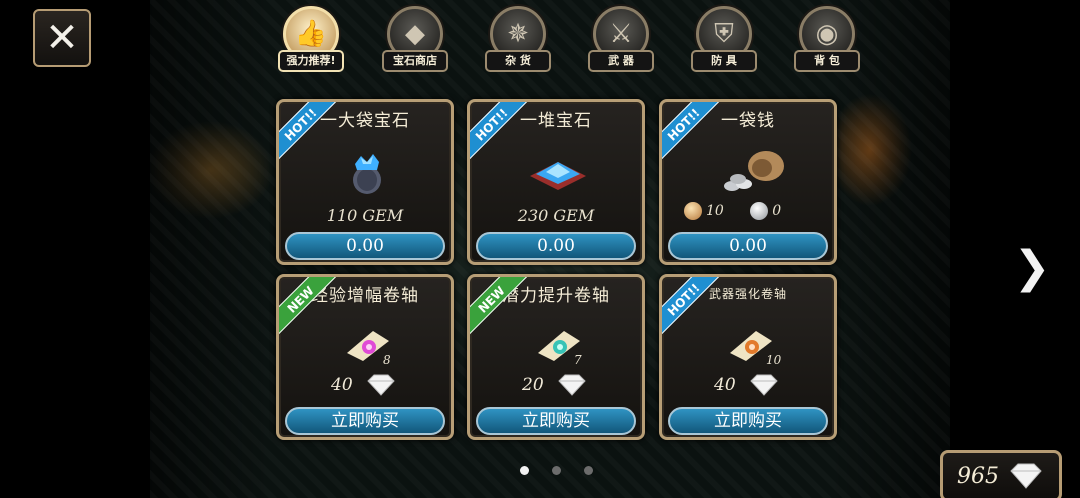 The image size is (1080, 498). What do you see at coordinates (749, 213) in the screenshot?
I see `coin-row: 10 0` at bounding box center [749, 213].